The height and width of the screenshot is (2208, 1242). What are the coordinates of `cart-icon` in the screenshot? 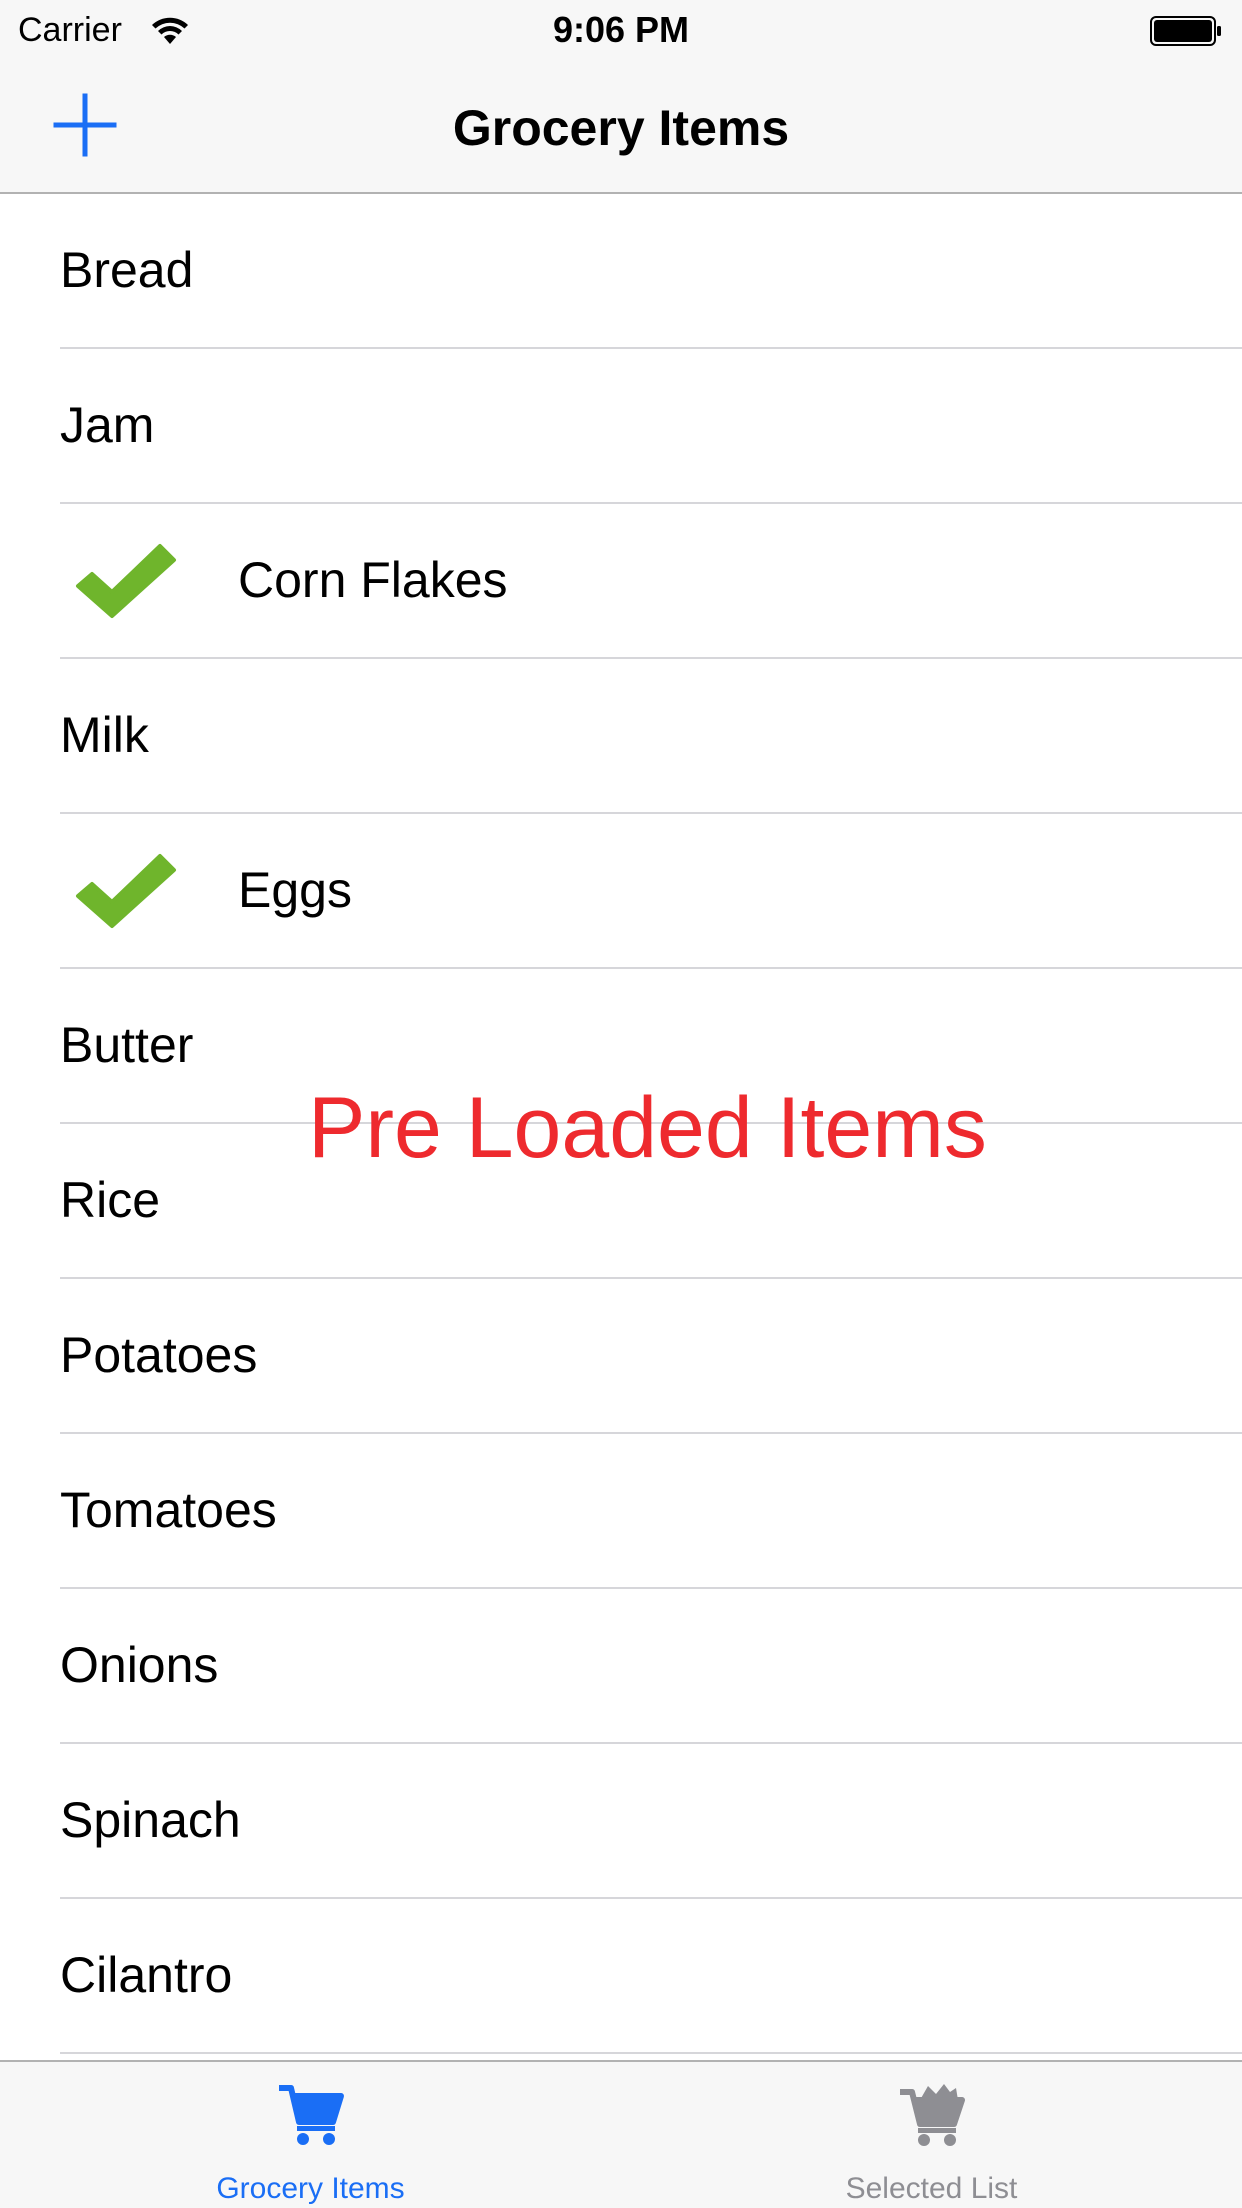 It's located at (311, 2115).